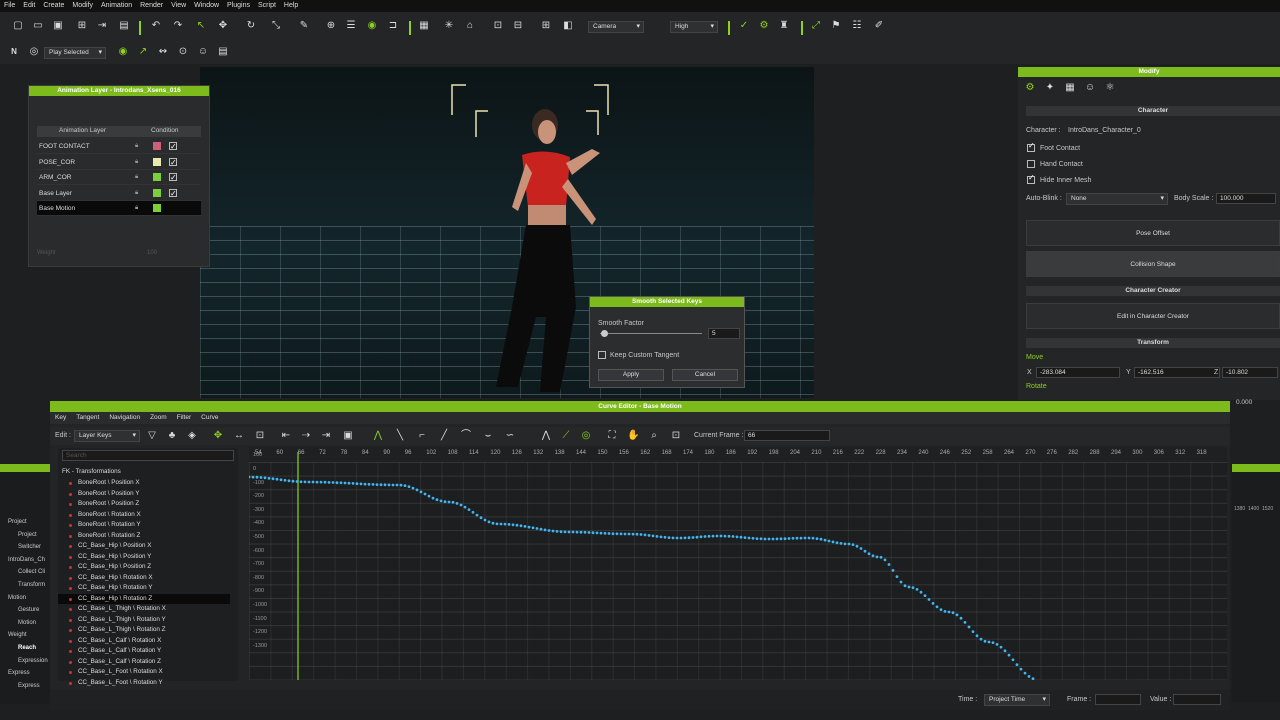 The image size is (1280, 720). Describe the element at coordinates (144, 641) in the screenshot. I see `track-item: CC_Base_L_Calf \ Rotation X` at that location.